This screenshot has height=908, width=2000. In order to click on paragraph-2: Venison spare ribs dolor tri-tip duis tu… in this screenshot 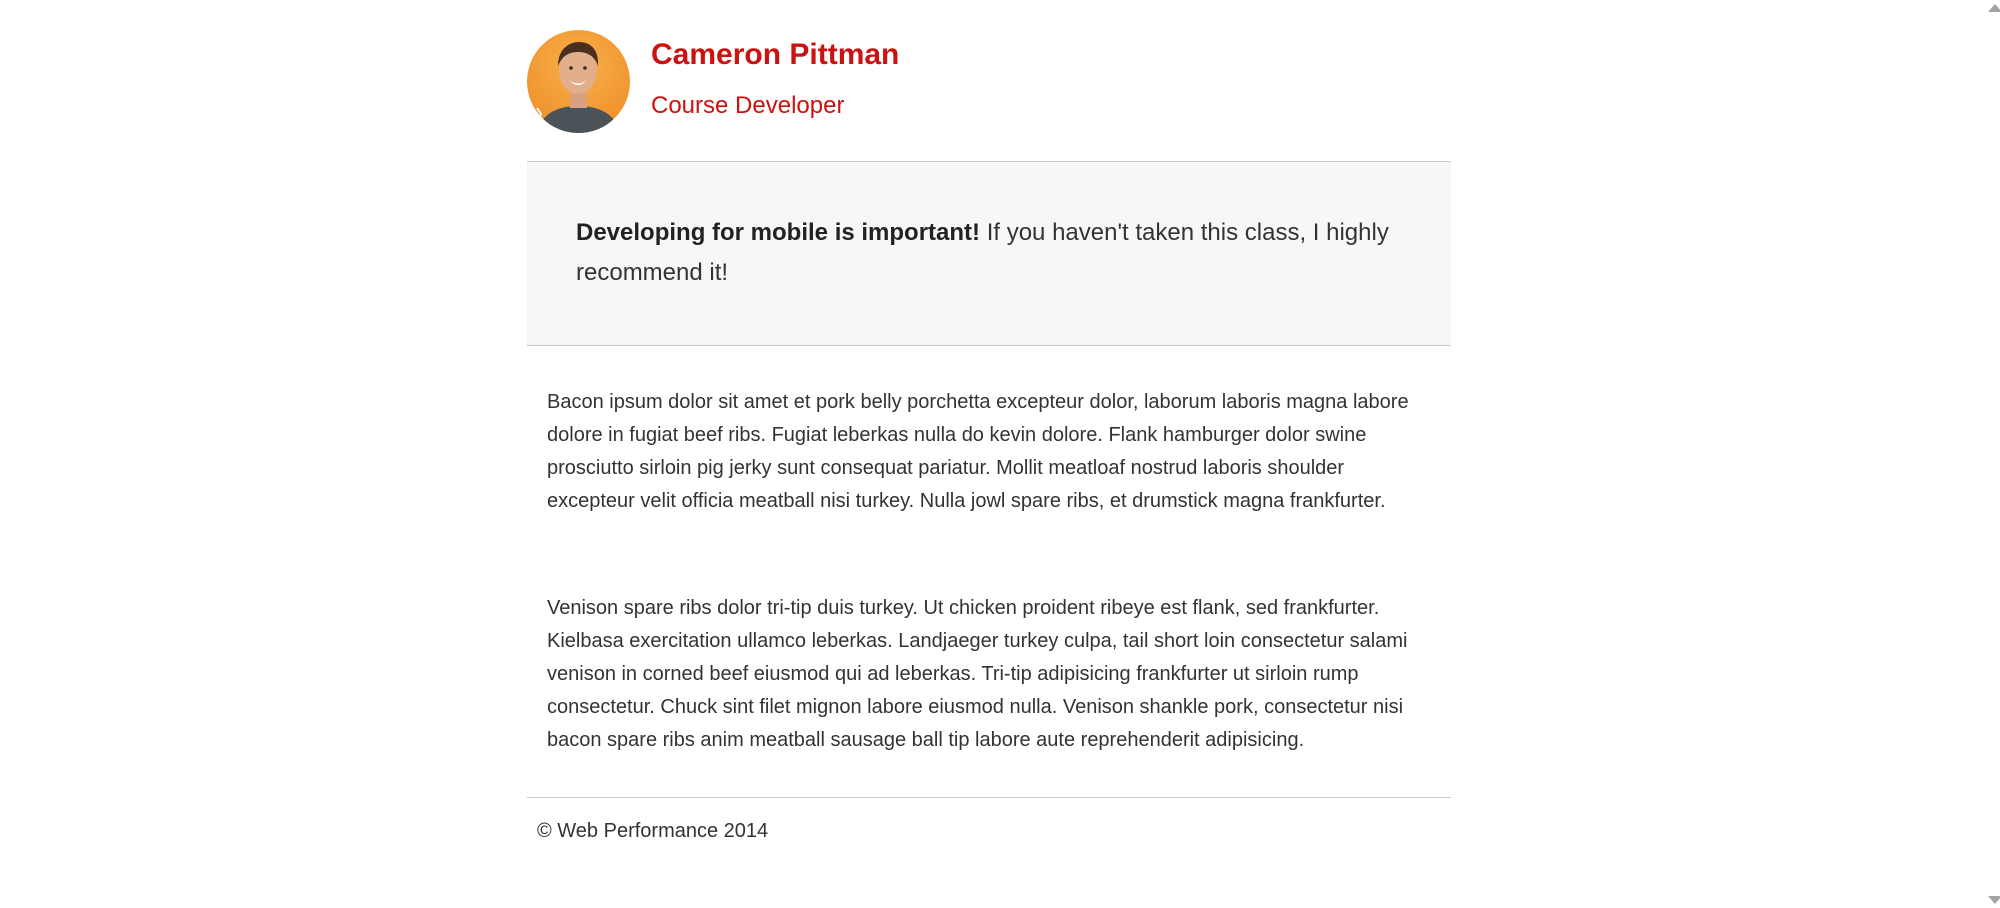, I will do `click(977, 674)`.